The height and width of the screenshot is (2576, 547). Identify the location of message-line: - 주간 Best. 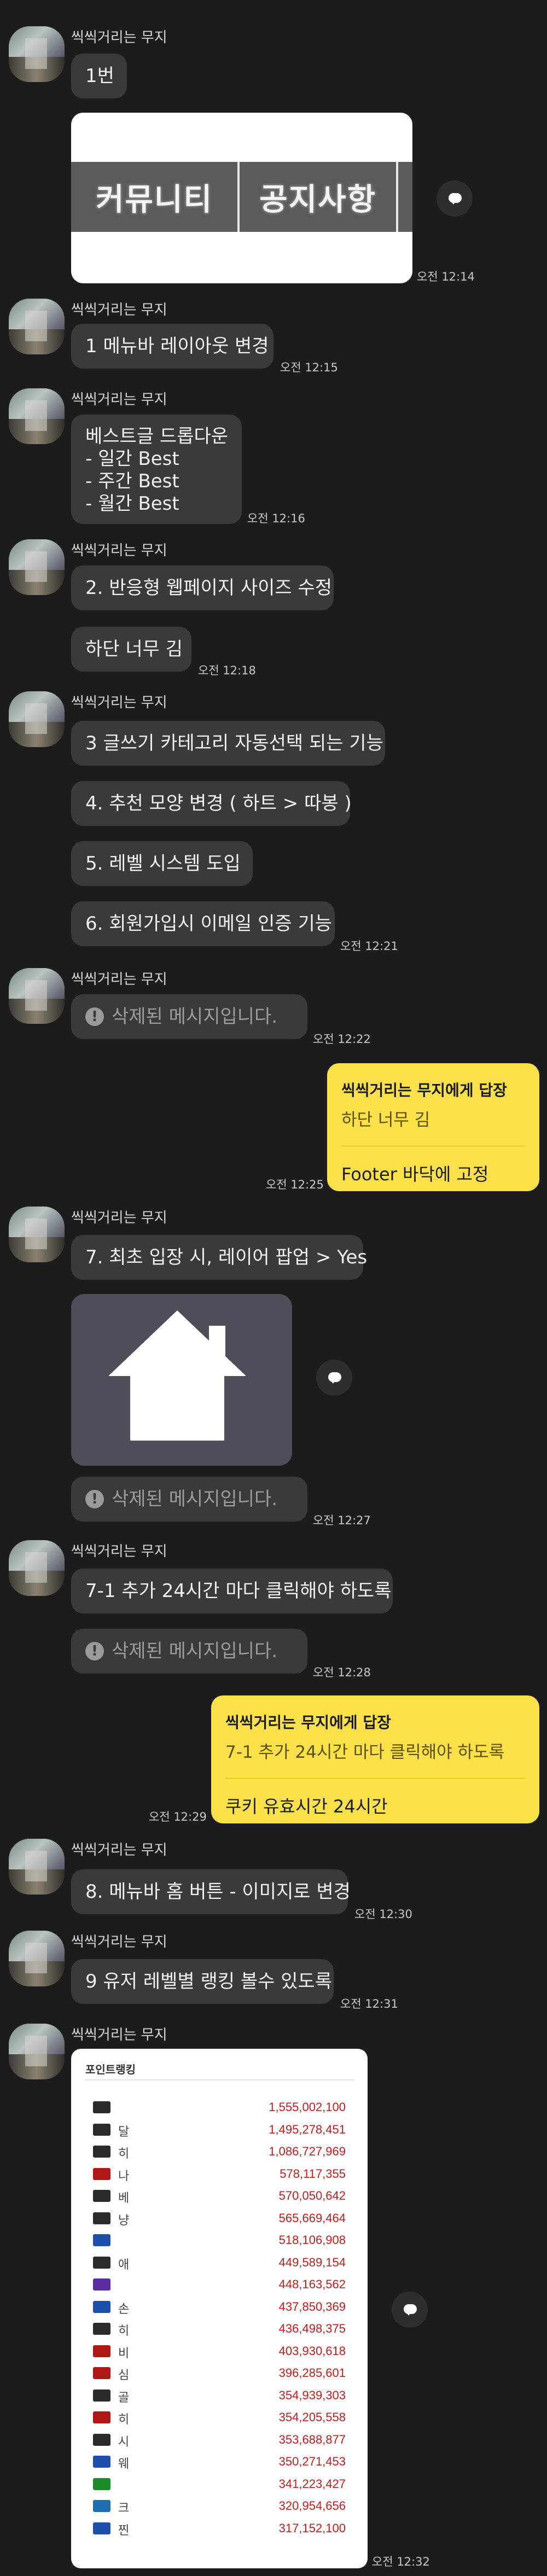
(132, 481).